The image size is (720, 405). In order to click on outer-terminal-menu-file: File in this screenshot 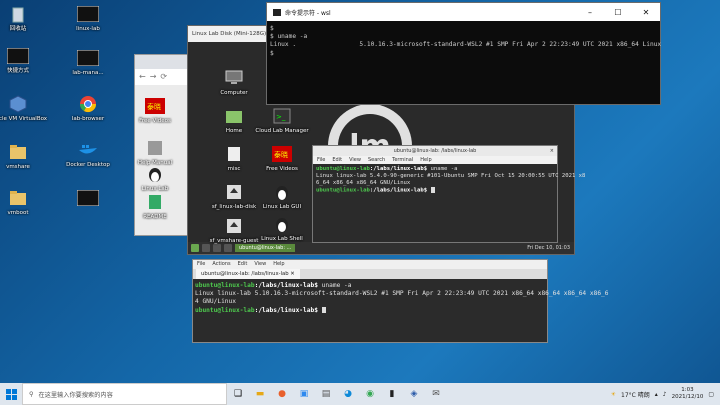, I will do `click(201, 264)`.